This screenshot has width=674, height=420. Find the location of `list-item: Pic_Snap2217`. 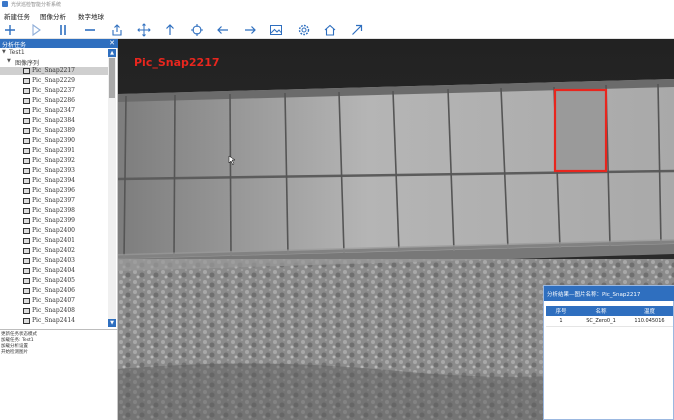

list-item: Pic_Snap2217 is located at coordinates (54, 71).